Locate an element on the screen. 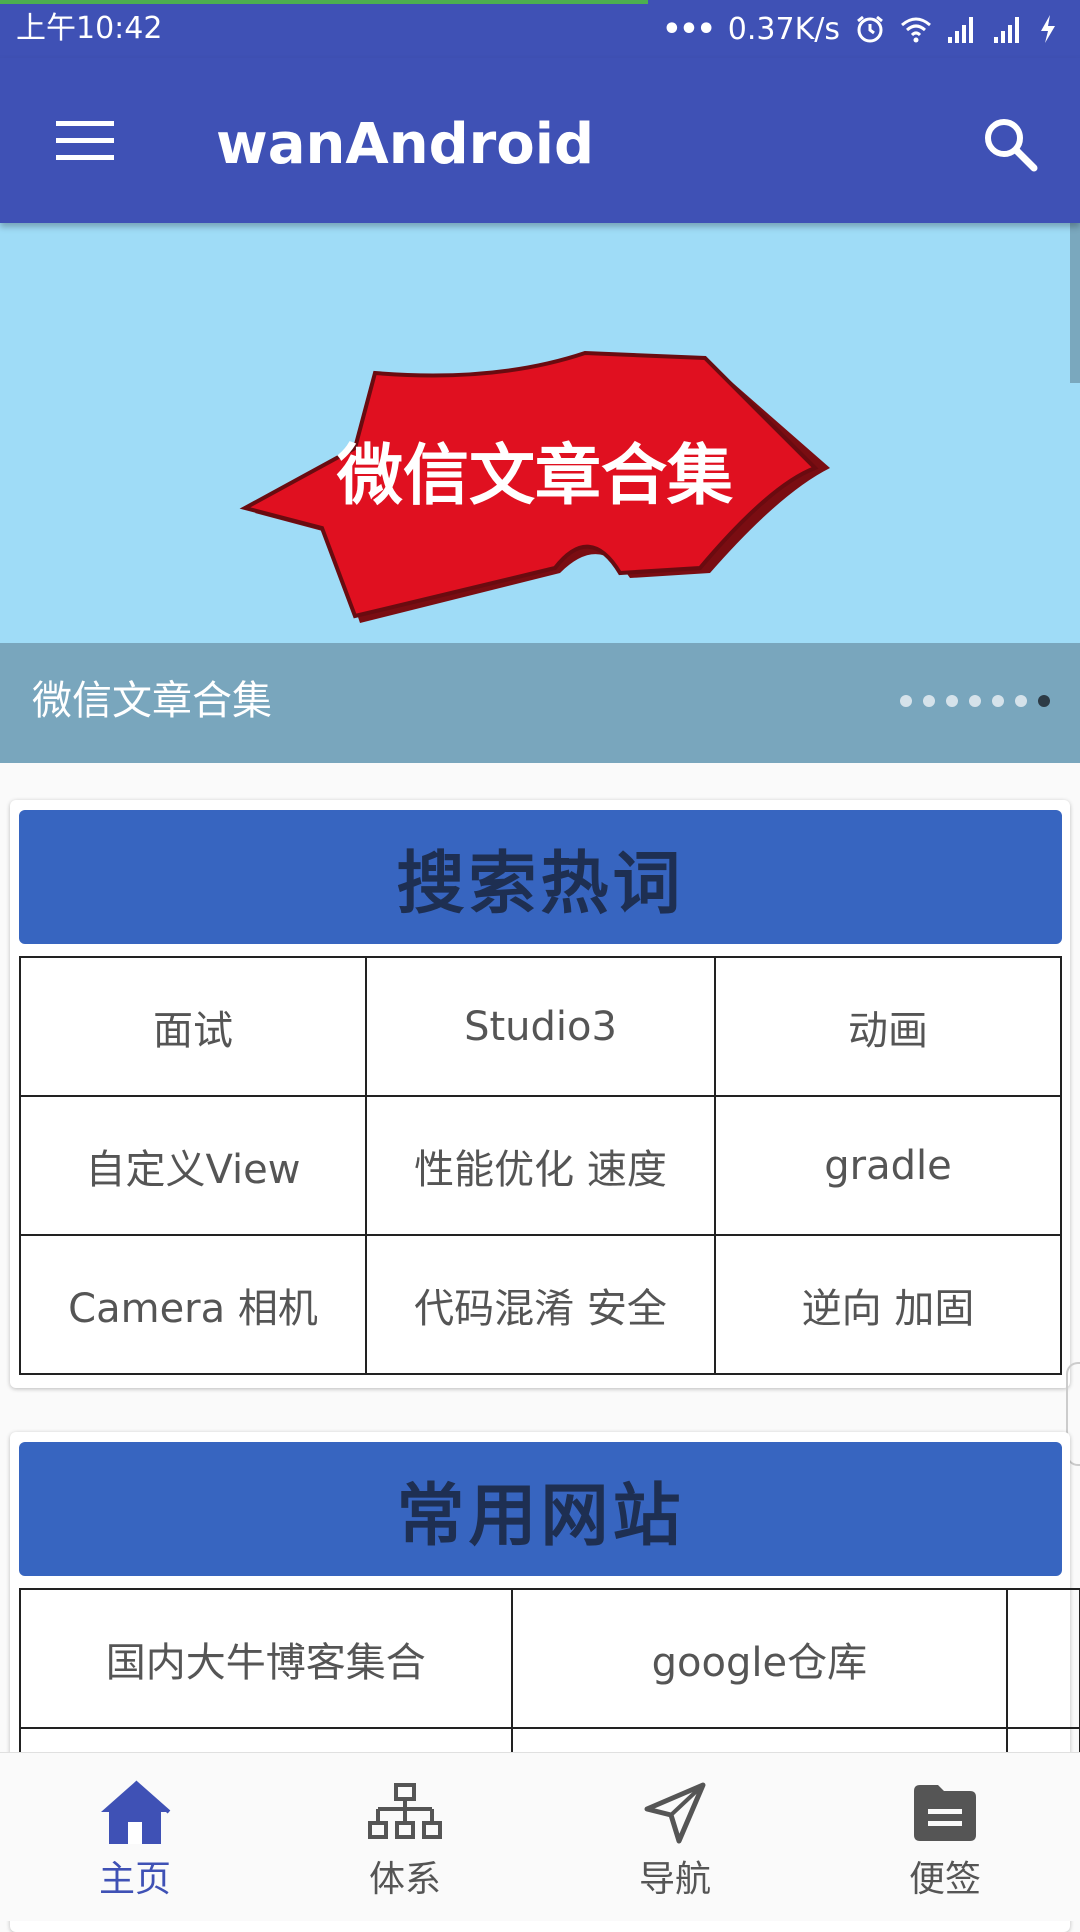  nav-label-system: 体系 is located at coordinates (404, 1879).